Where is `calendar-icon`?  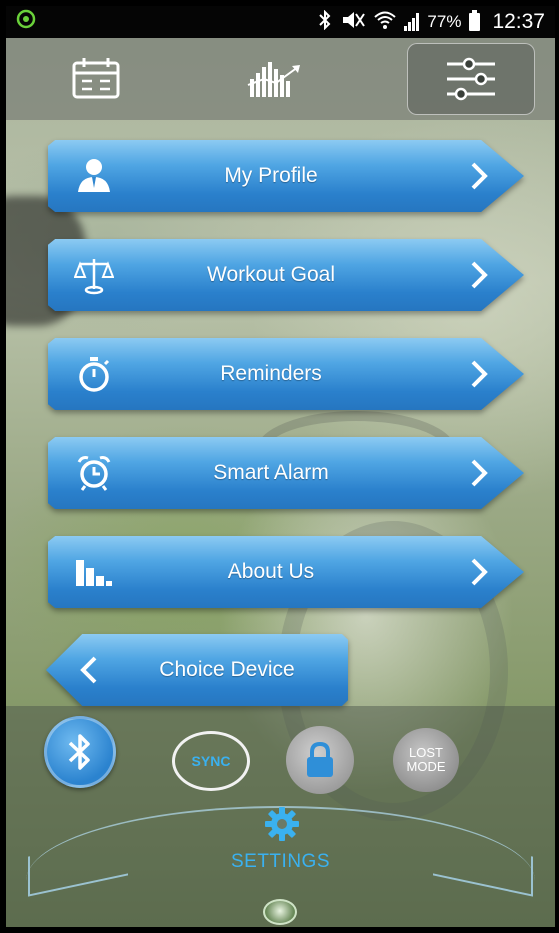 calendar-icon is located at coordinates (96, 78).